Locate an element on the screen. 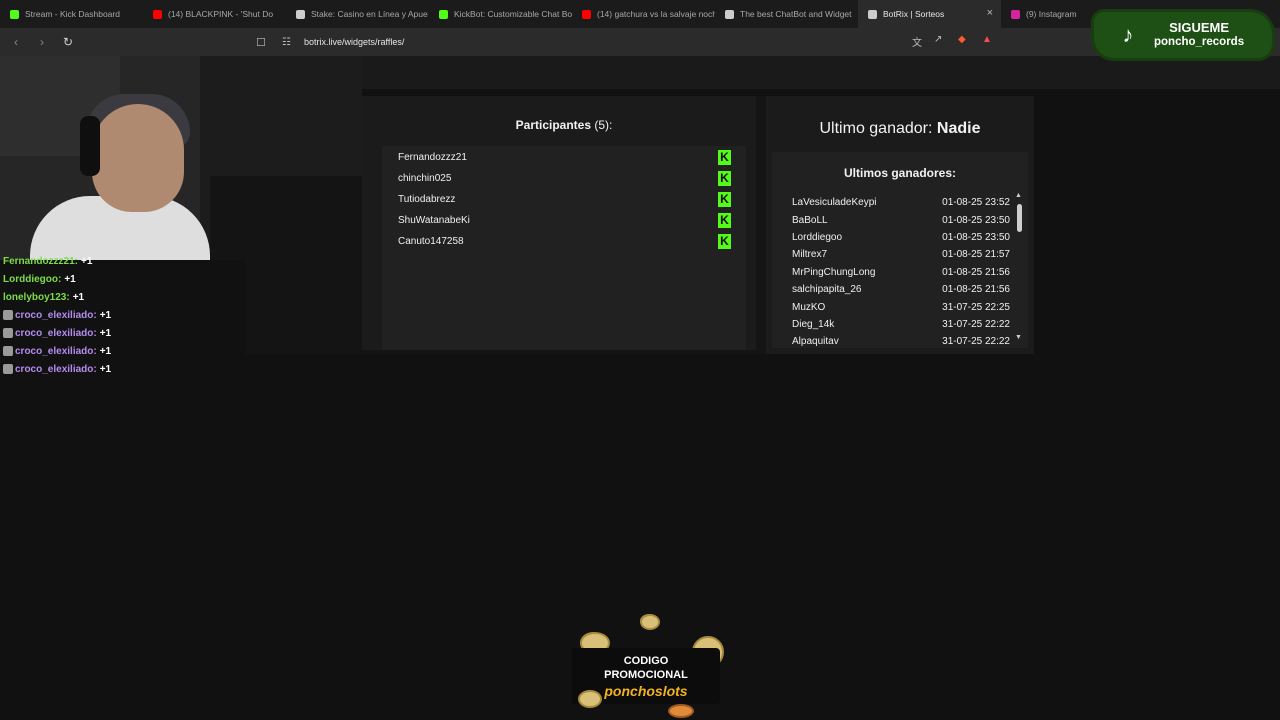 This screenshot has width=1280, height=720. forward-icon: › is located at coordinates (42, 42).